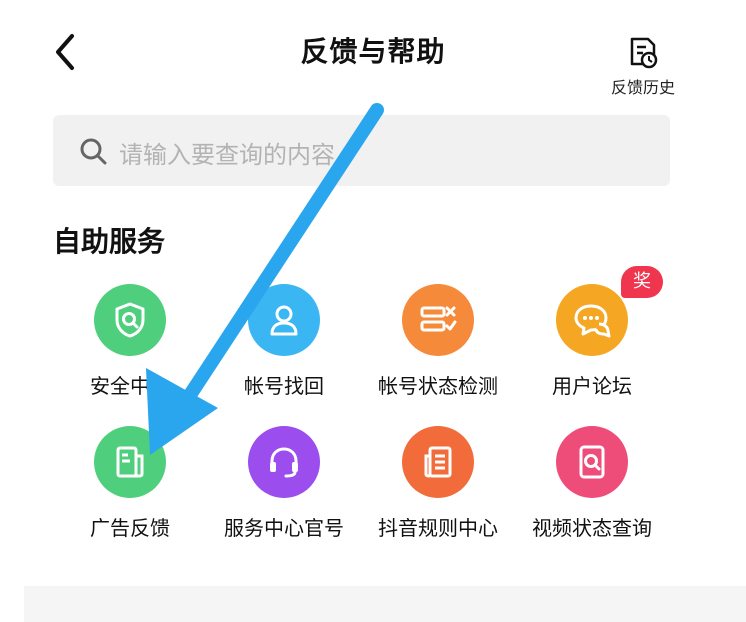  I want to click on service-account-recovery: 帐号找回, so click(284, 341).